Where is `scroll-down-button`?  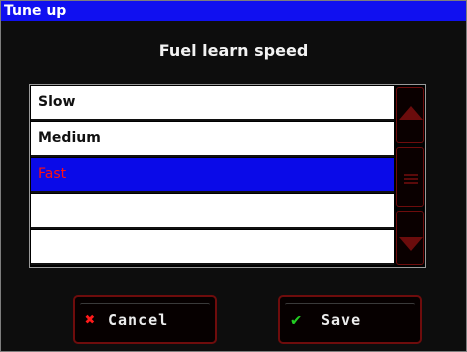 scroll-down-button is located at coordinates (410, 238).